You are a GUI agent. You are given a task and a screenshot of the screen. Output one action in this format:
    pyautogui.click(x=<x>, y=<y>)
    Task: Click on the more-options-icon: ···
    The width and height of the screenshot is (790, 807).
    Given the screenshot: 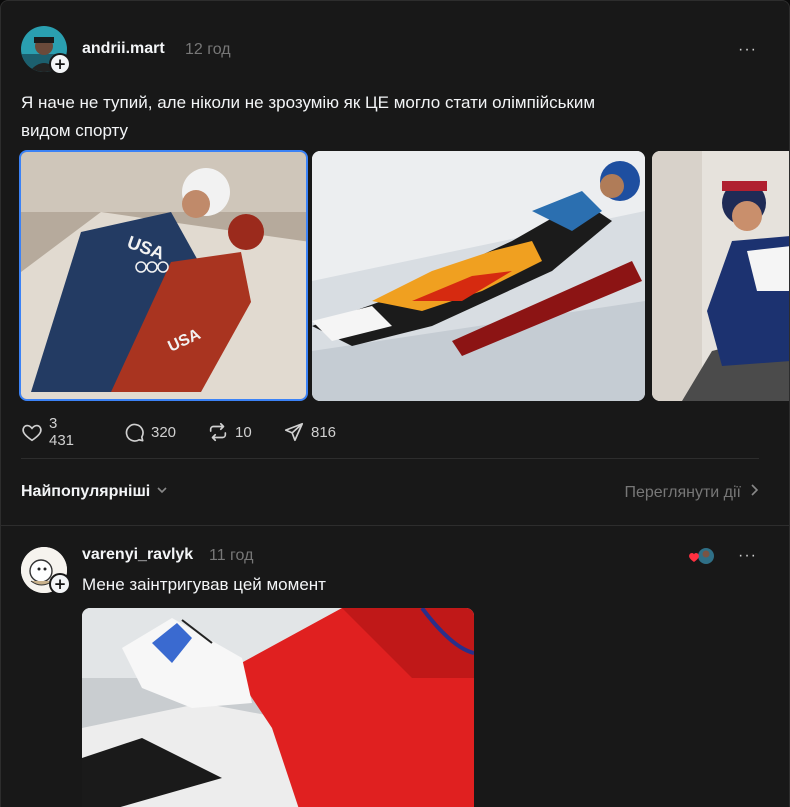 What is the action you would take?
    pyautogui.click(x=747, y=50)
    